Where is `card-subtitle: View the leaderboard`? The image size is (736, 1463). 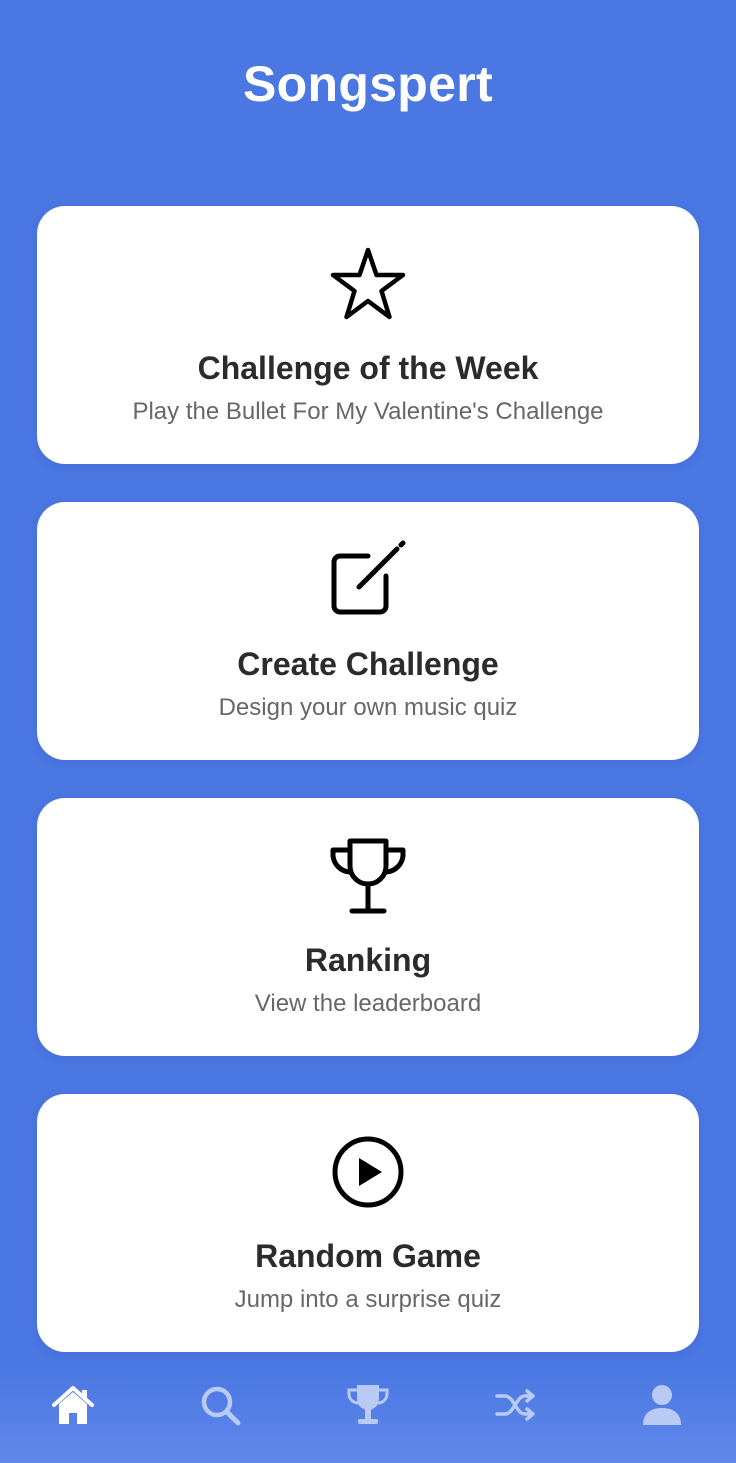 card-subtitle: View the leaderboard is located at coordinates (368, 1003).